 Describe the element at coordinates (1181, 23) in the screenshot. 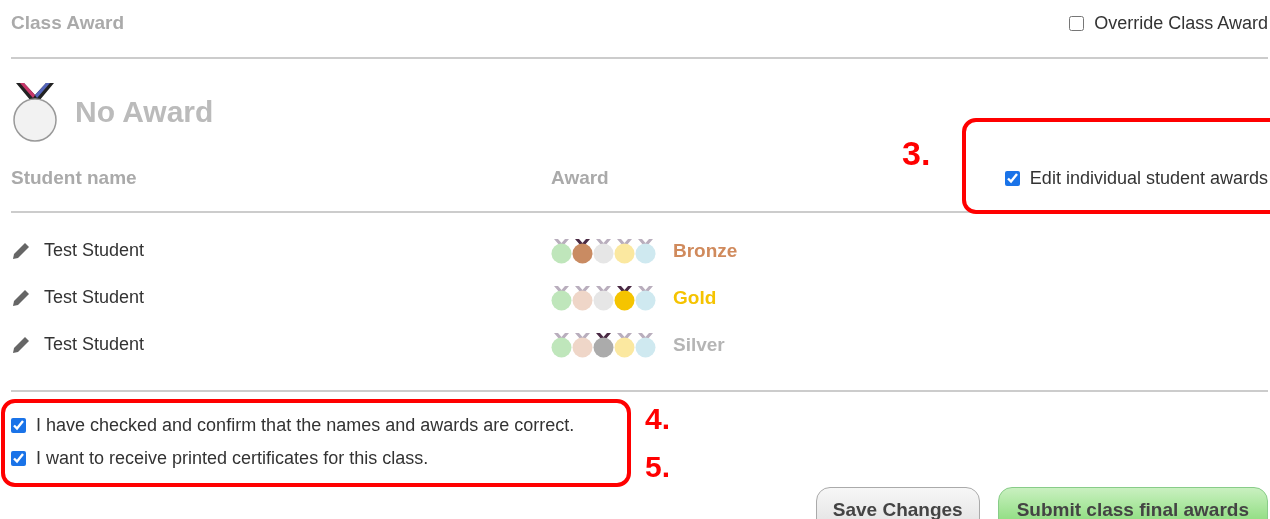

I see `checkbox-label: Override Class Award` at that location.